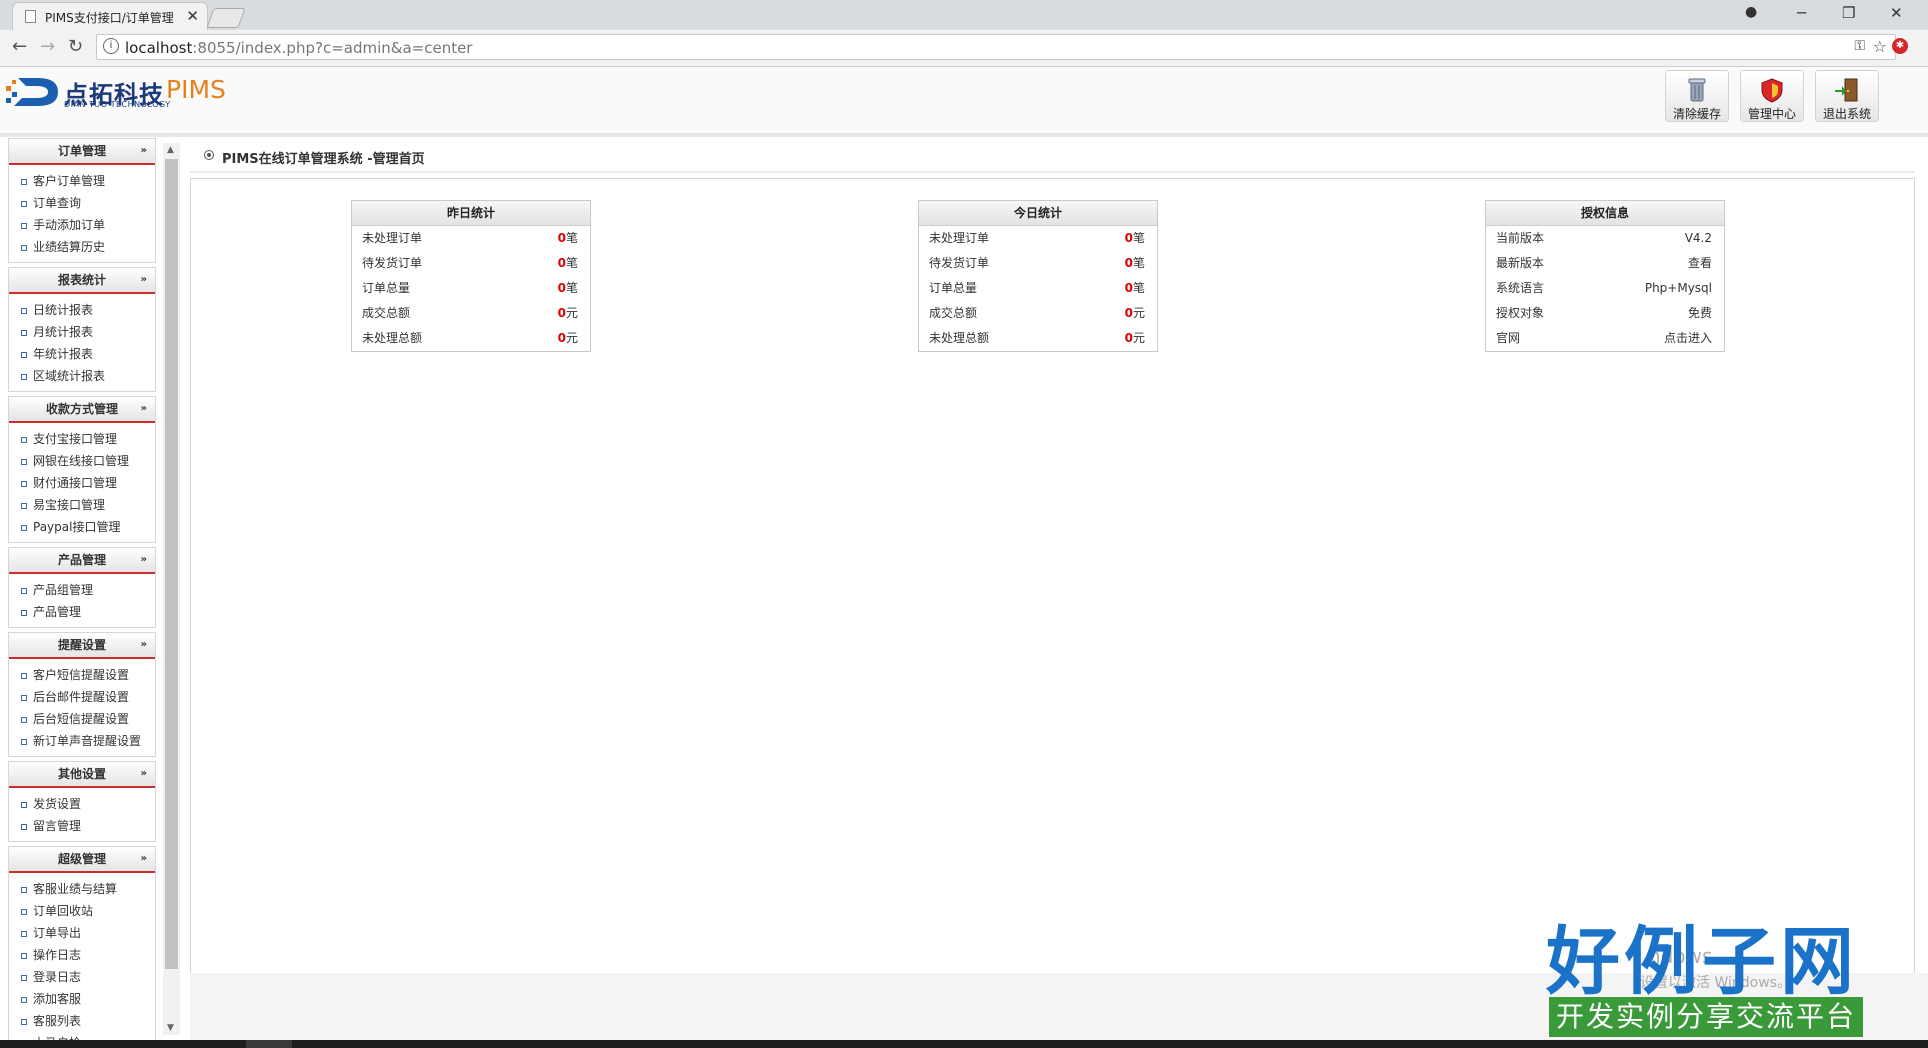 The height and width of the screenshot is (1048, 1928). What do you see at coordinates (170, 1028) in the screenshot?
I see `scroll-down-icon: ▼` at bounding box center [170, 1028].